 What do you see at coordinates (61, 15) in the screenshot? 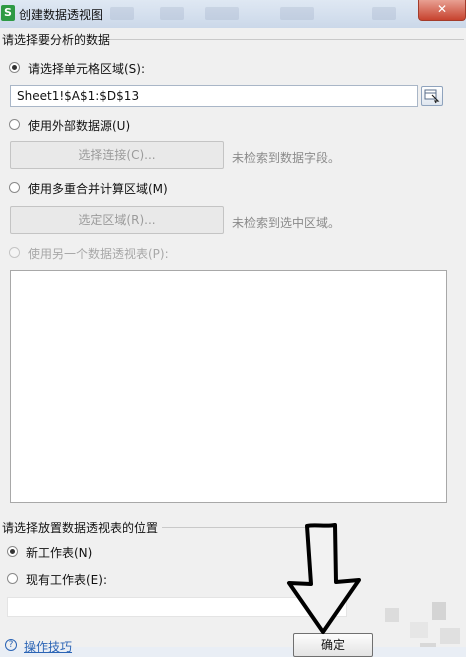
I see `window-title: 创建数据透视图` at bounding box center [61, 15].